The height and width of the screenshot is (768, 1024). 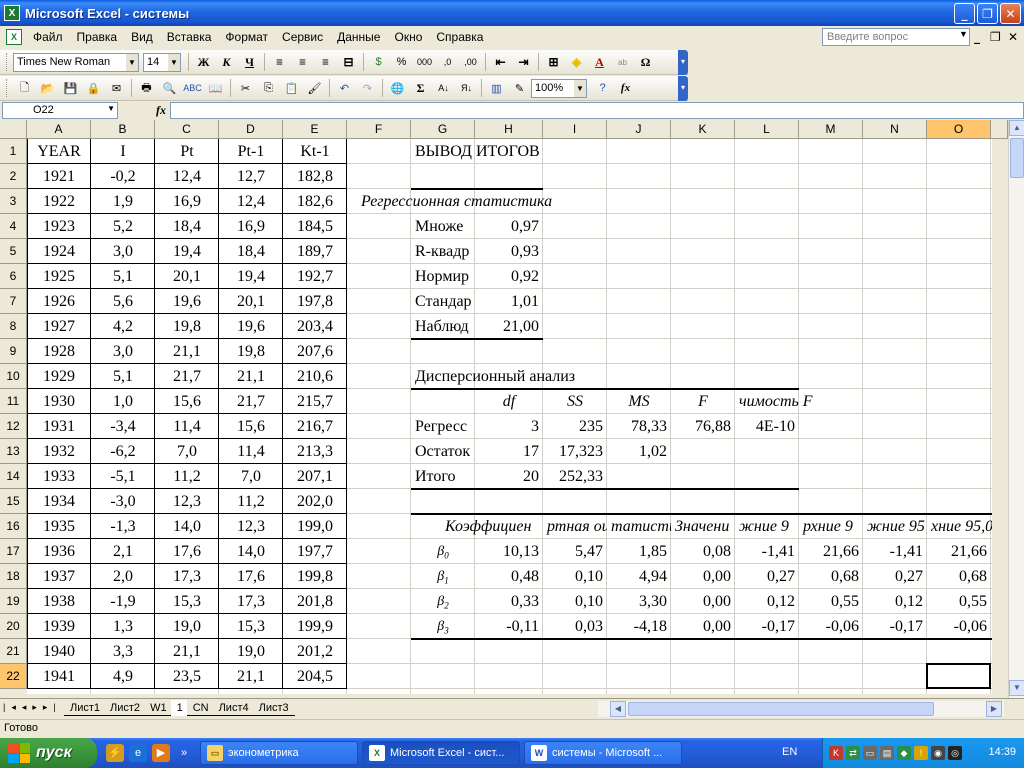 What do you see at coordinates (895, 626) in the screenshot?
I see `coef-value: -0,17` at bounding box center [895, 626].